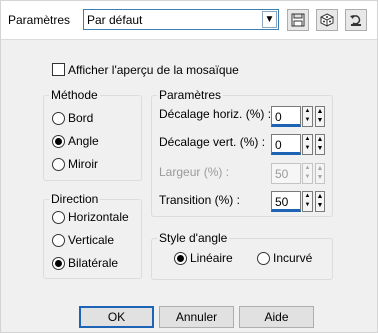 The height and width of the screenshot is (333, 378). I want to click on method-radio-miroir, so click(58, 164).